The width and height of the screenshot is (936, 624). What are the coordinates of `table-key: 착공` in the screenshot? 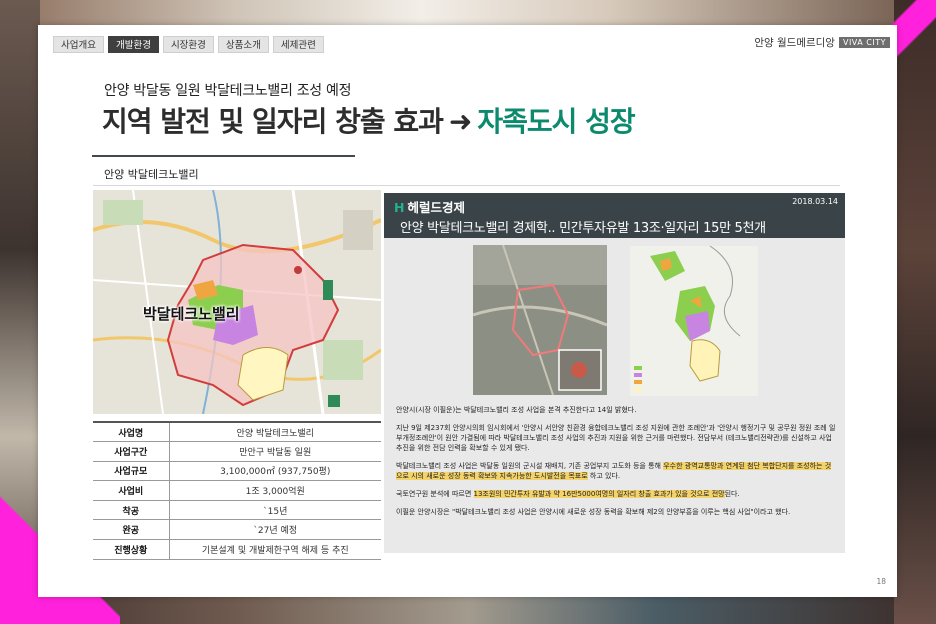 It's located at (131, 510).